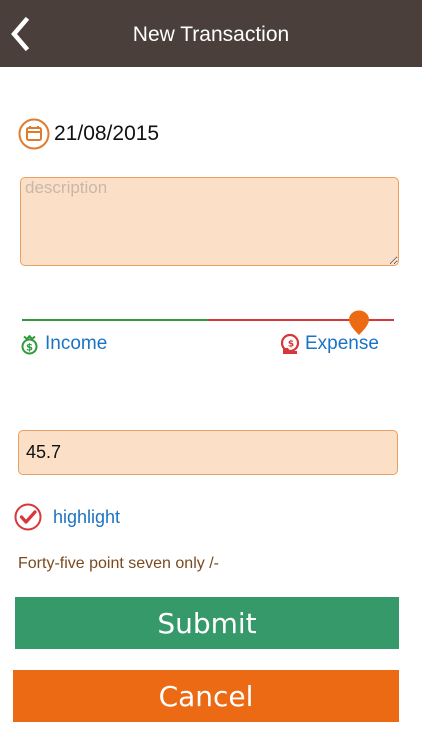  I want to click on page-title: New Transaction, so click(211, 34).